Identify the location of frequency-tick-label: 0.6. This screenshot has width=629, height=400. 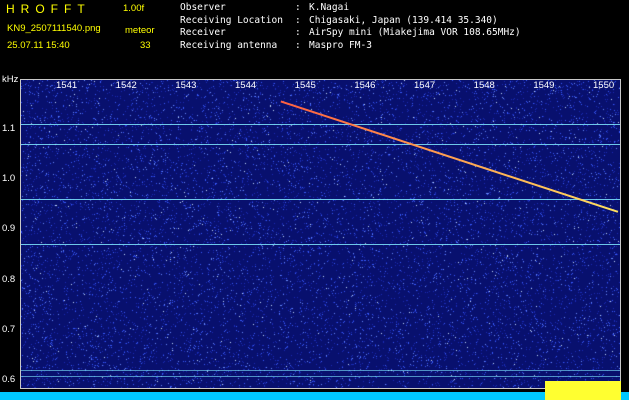
(9, 379).